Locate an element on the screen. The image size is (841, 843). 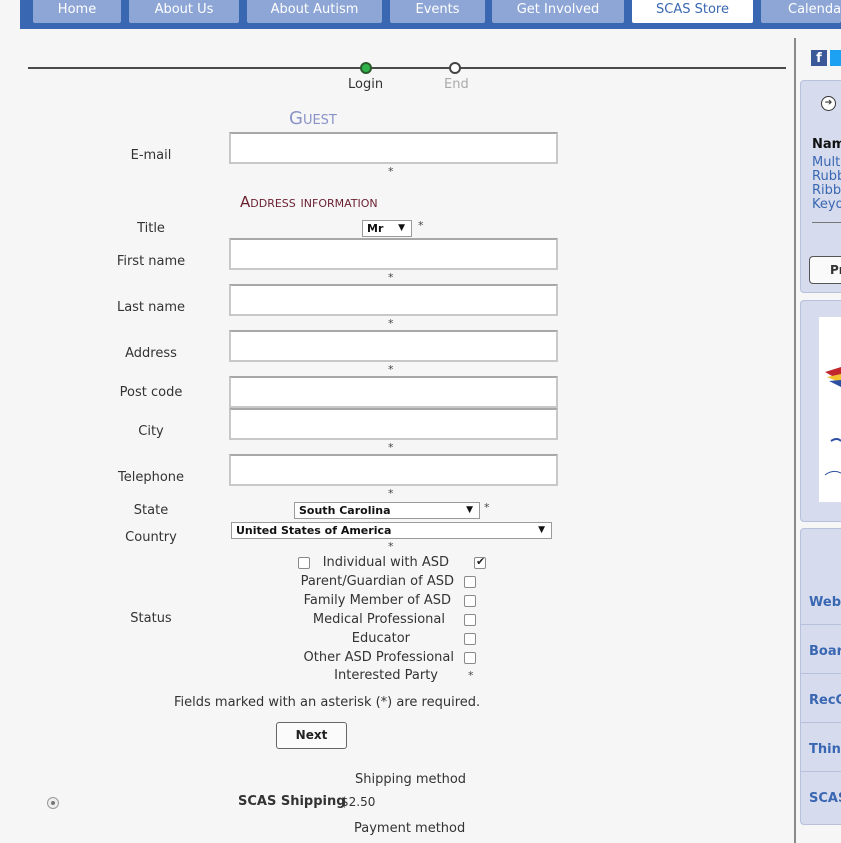
state-select-value: South Carolina is located at coordinates (345, 510).